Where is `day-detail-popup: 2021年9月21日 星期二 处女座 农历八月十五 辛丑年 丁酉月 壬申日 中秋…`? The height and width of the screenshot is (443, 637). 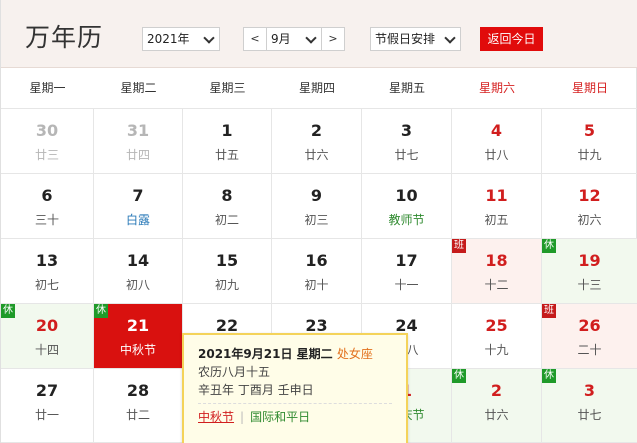
day-detail-popup: 2021年9月21日 星期二 处女座 农历八月十五 辛丑年 丁酉月 壬申日 中秋… is located at coordinates (295, 388).